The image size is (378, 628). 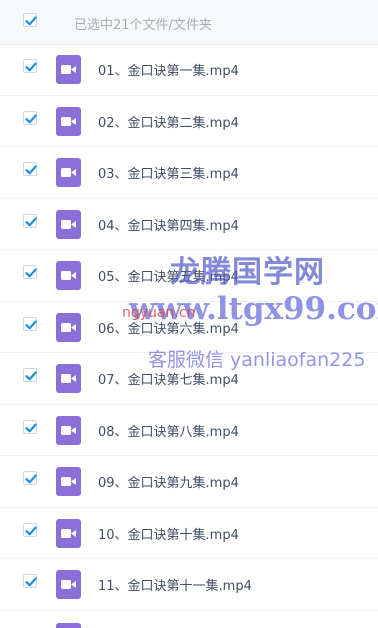 I want to click on file-name: 04、金口诀第四集.mp4, so click(x=168, y=226).